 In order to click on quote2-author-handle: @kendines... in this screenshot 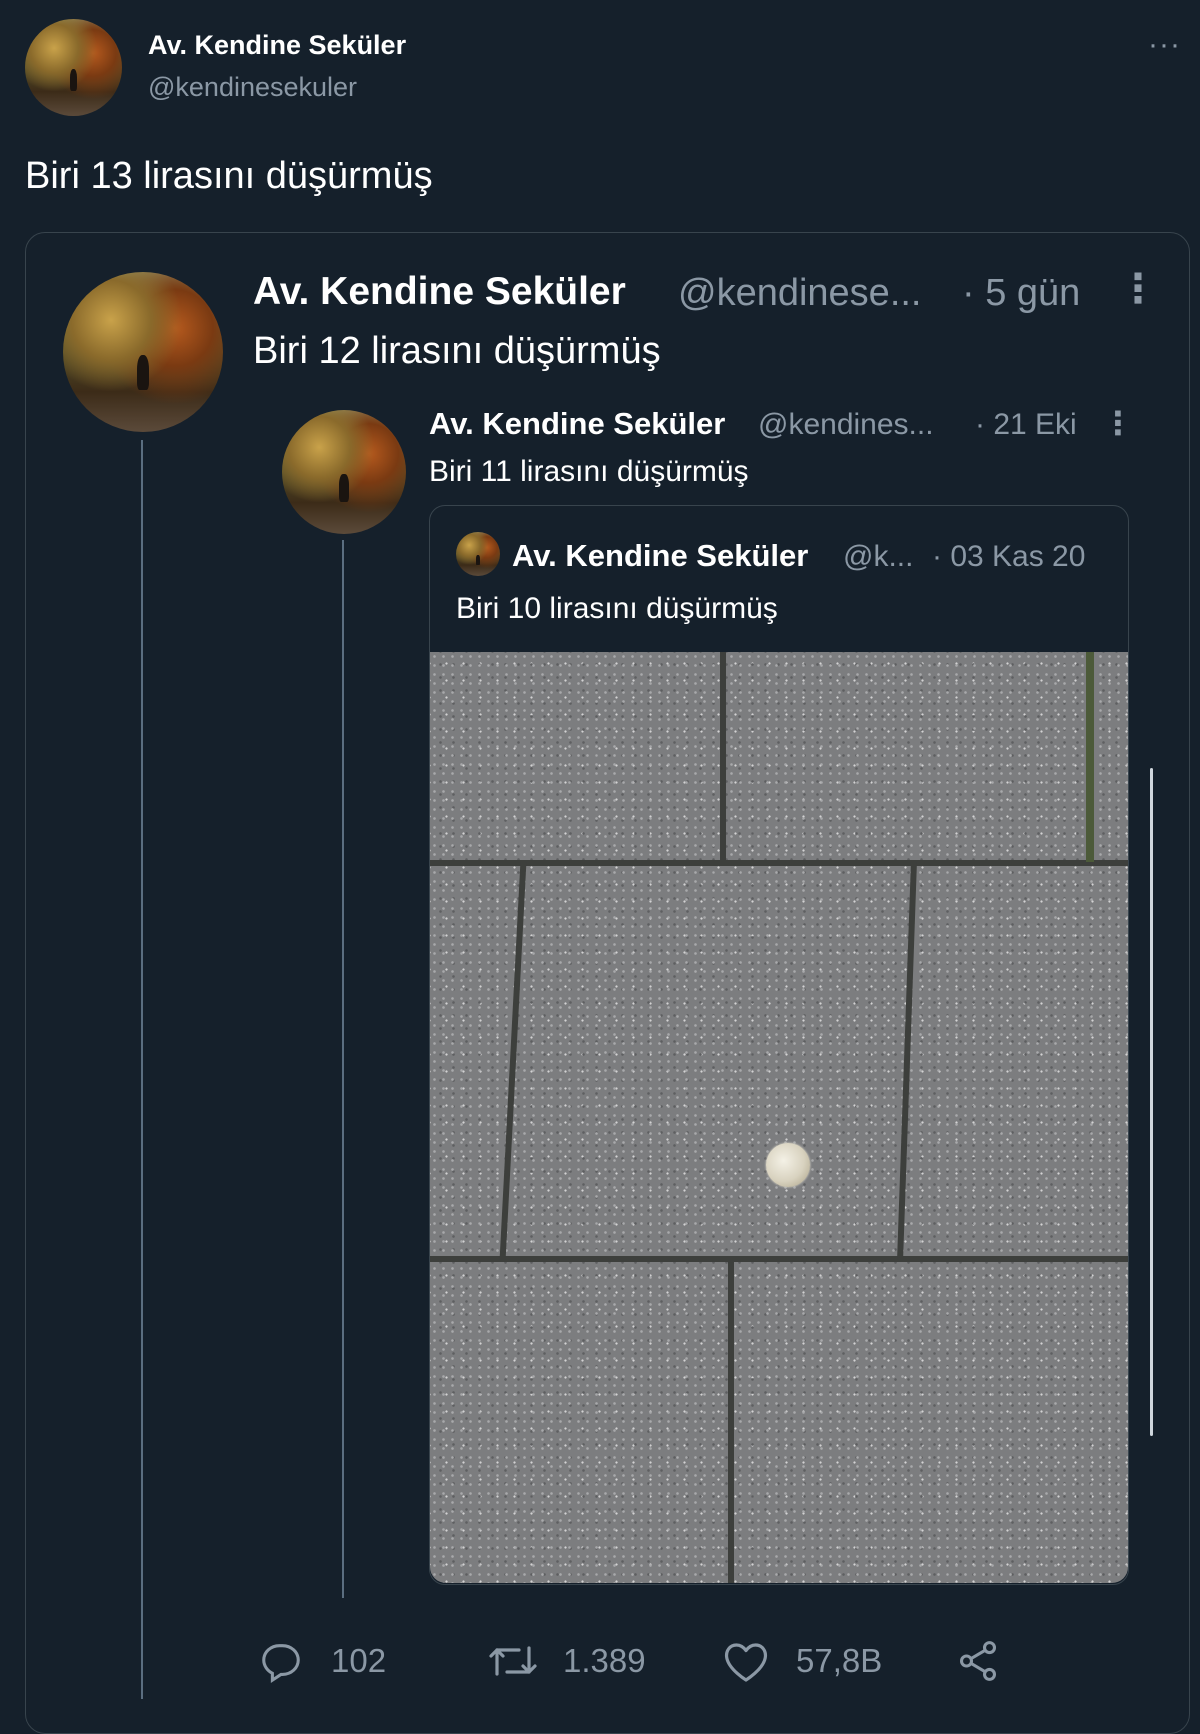, I will do `click(846, 425)`.